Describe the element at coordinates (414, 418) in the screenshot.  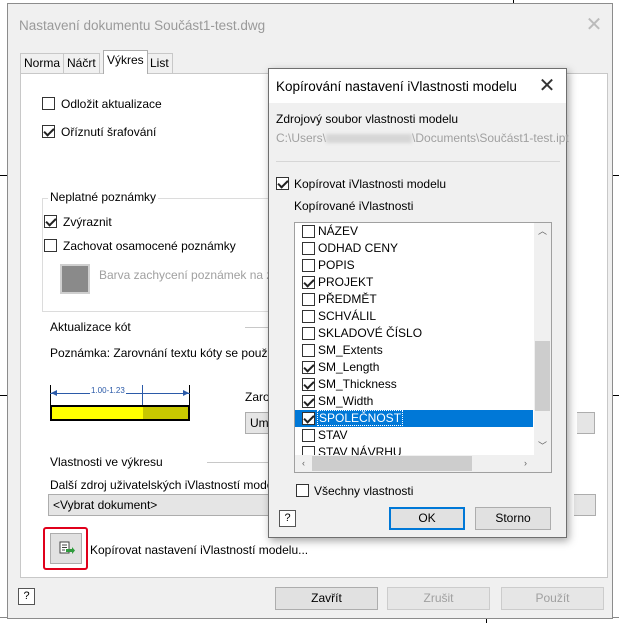
I see `list-item: SPOLEČNOST` at that location.